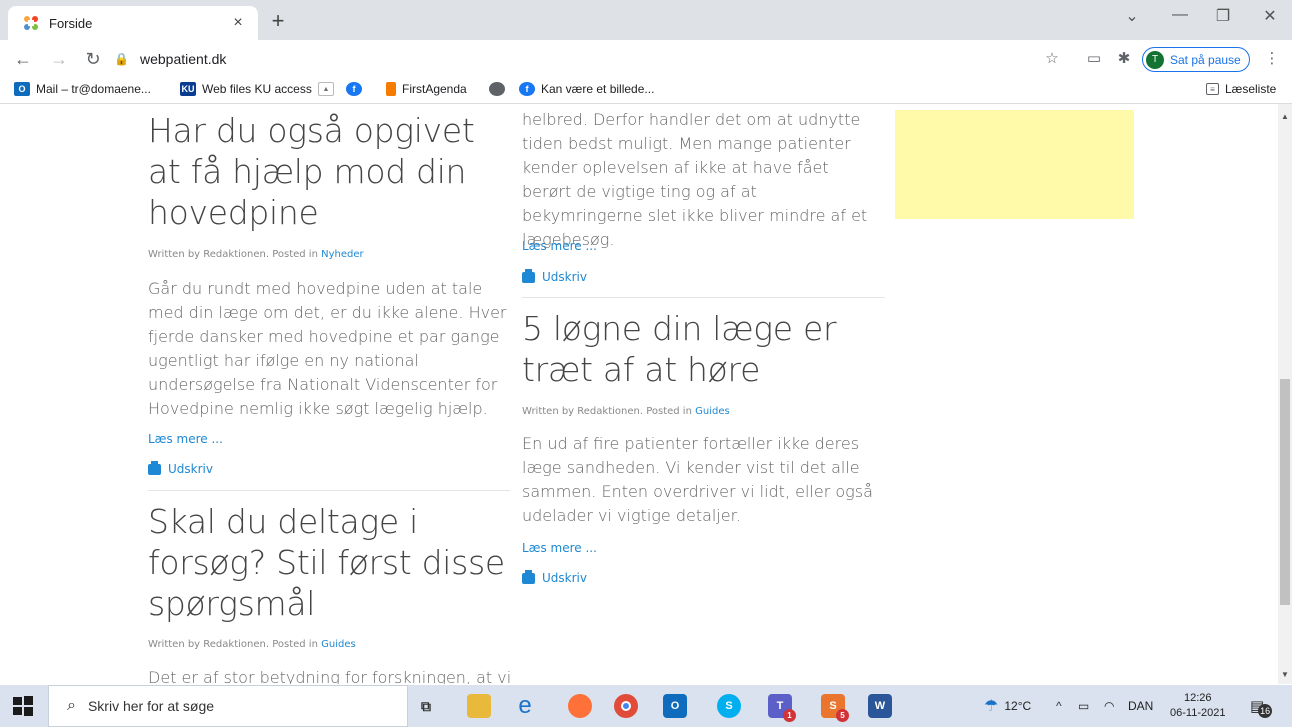 The width and height of the screenshot is (1292, 727). I want to click on battery-icon: ▭, so click(1083, 706).